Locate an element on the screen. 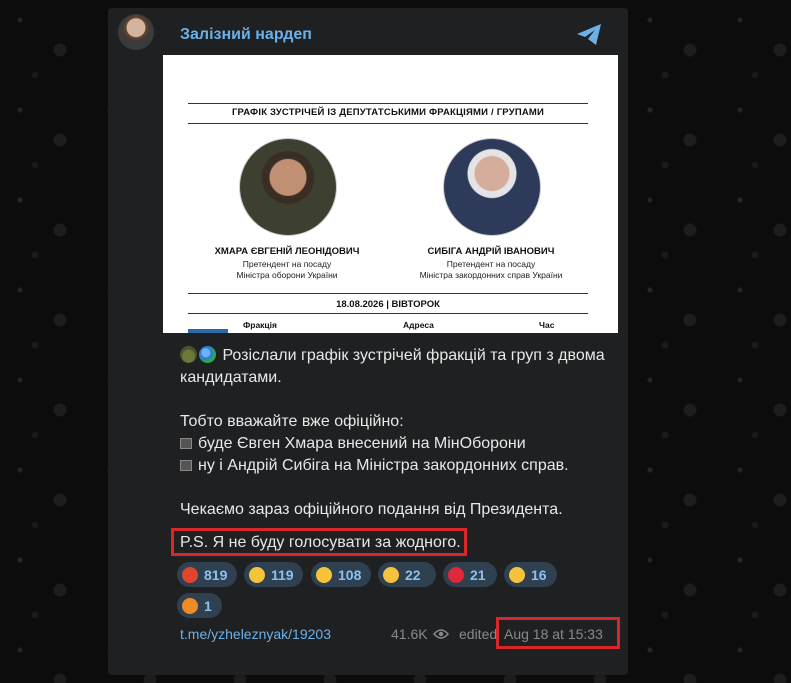  ps-highlight-box is located at coordinates (319, 542).